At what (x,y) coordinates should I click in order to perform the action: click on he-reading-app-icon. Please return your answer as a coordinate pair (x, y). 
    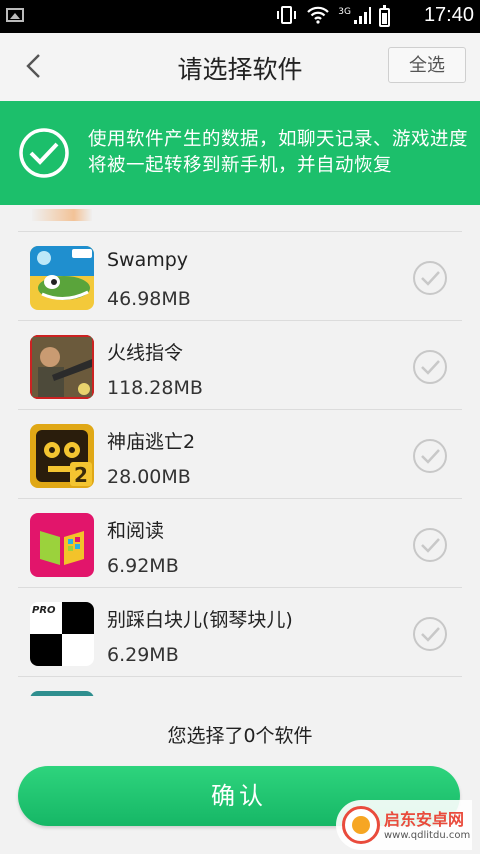
    Looking at the image, I should click on (62, 545).